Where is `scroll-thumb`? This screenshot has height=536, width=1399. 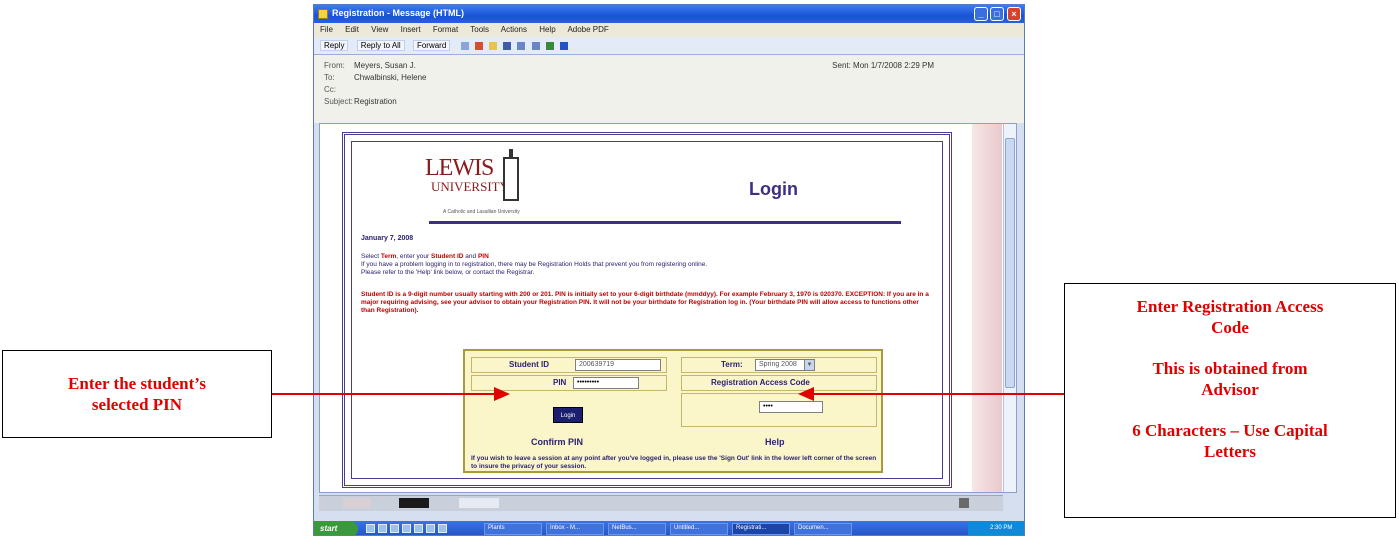
scroll-thumb is located at coordinates (1010, 263).